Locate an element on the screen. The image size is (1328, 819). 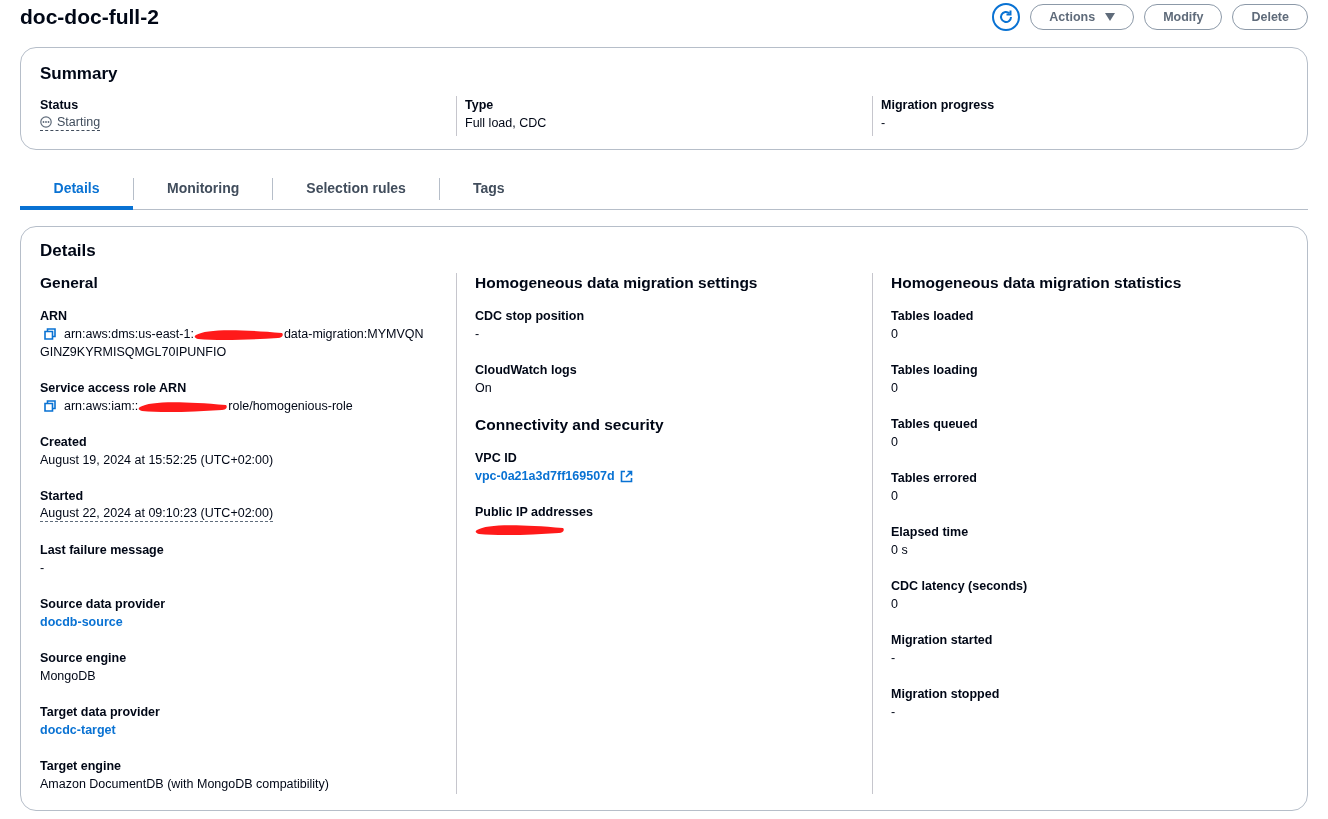
tab: Selection rules is located at coordinates (356, 189).